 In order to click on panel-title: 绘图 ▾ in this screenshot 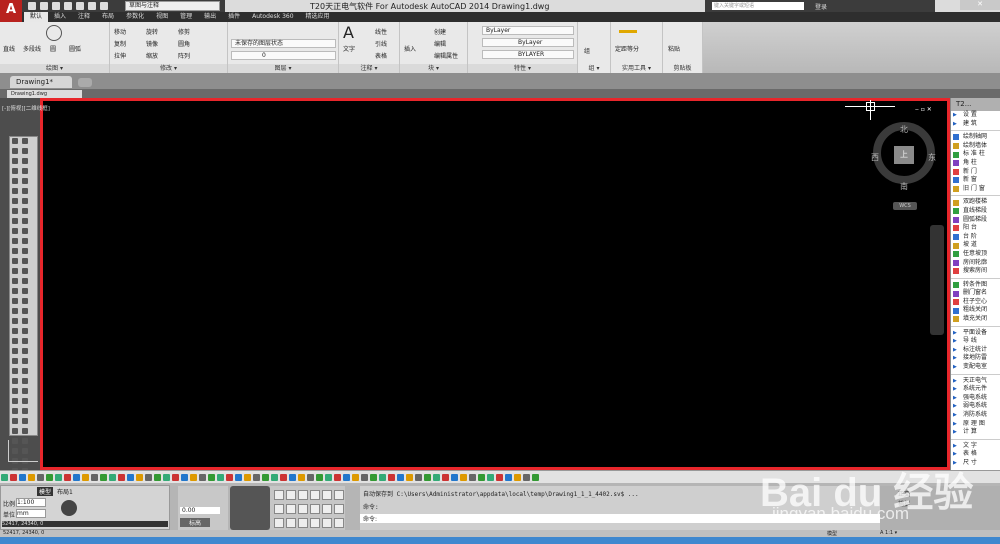, I will do `click(54, 68)`.